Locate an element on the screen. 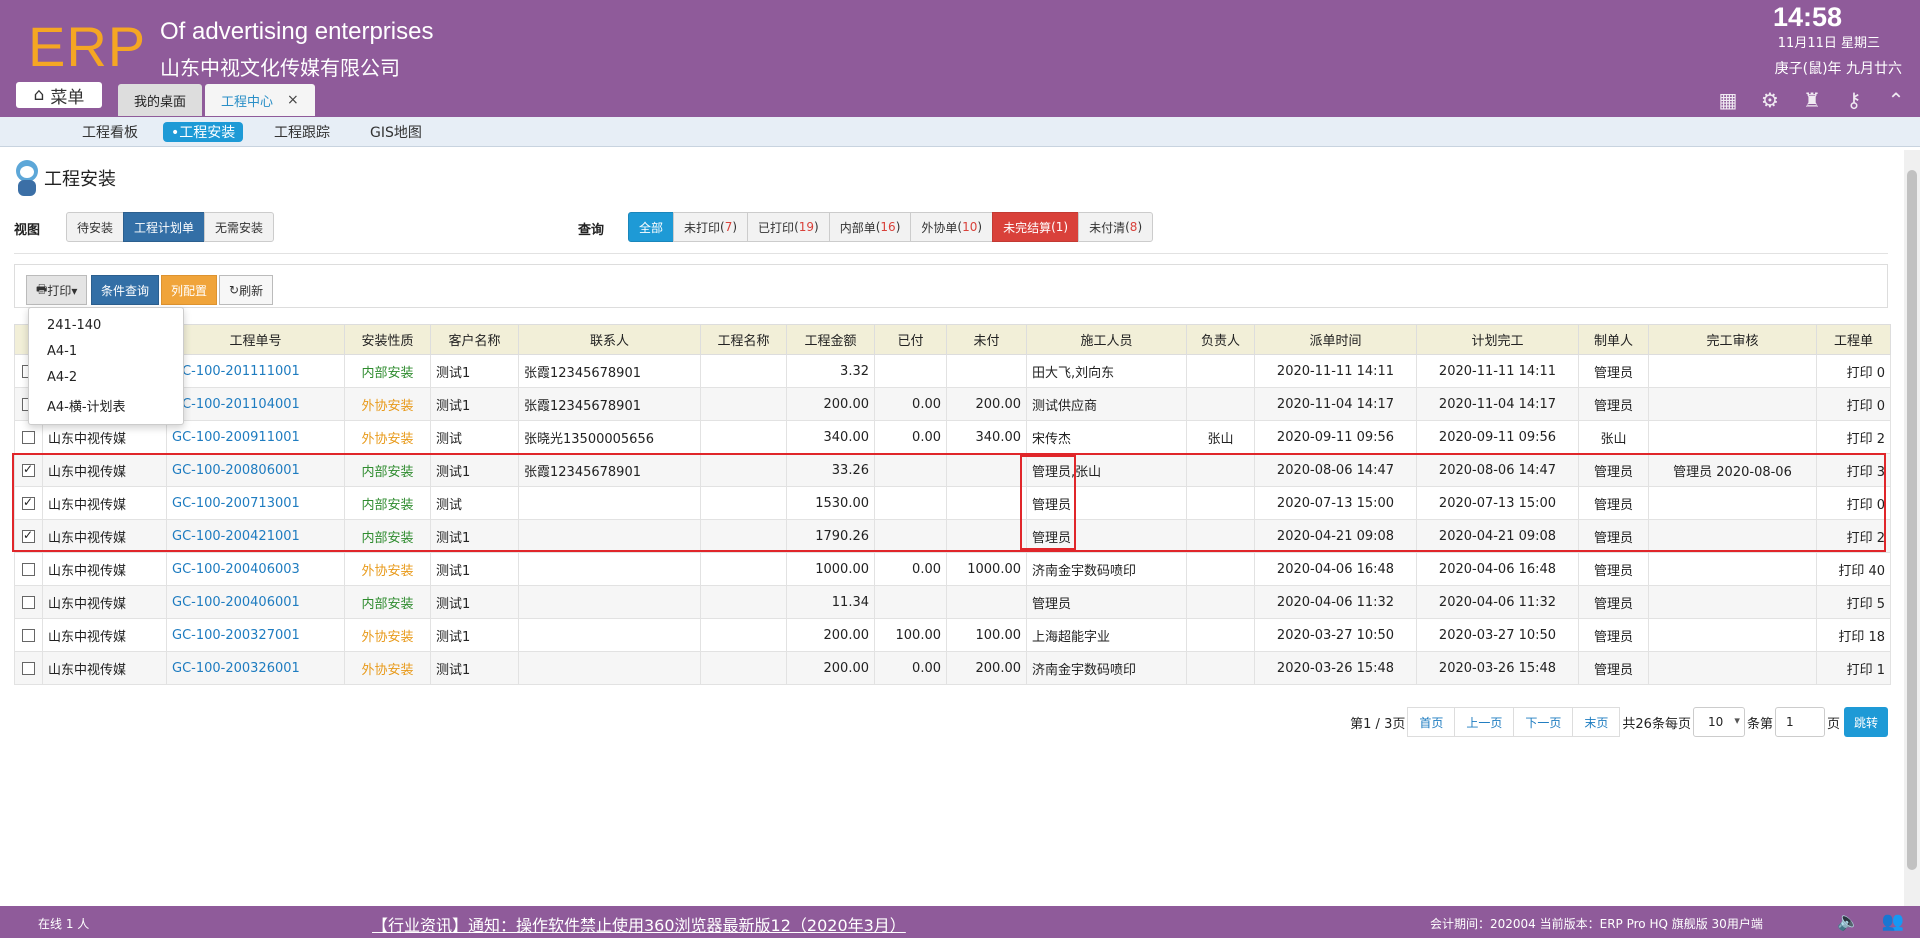 This screenshot has width=1920, height=938. first-page-button: 首页 is located at coordinates (1431, 722).